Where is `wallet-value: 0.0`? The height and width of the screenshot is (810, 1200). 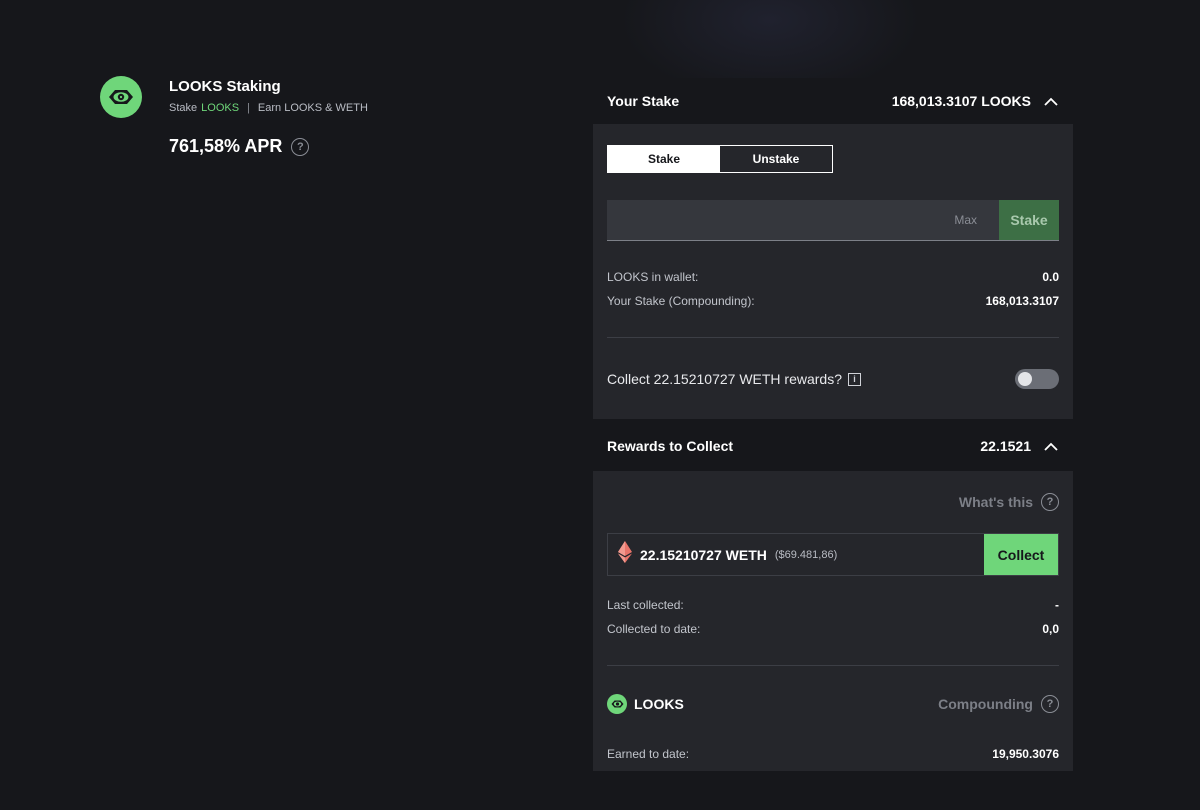
wallet-value: 0.0 is located at coordinates (1050, 277).